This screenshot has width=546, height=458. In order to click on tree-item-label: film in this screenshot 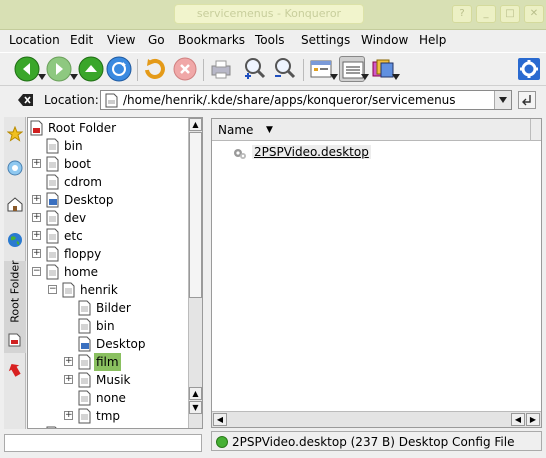, I will do `click(107, 362)`.